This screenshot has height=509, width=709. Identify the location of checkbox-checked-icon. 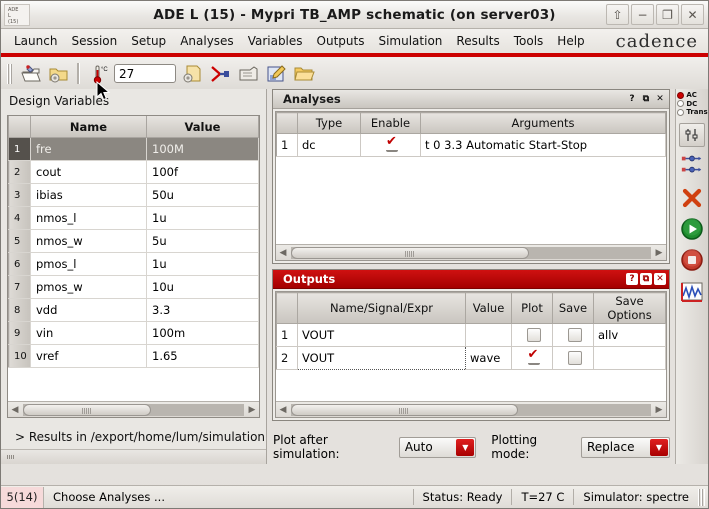
(533, 356).